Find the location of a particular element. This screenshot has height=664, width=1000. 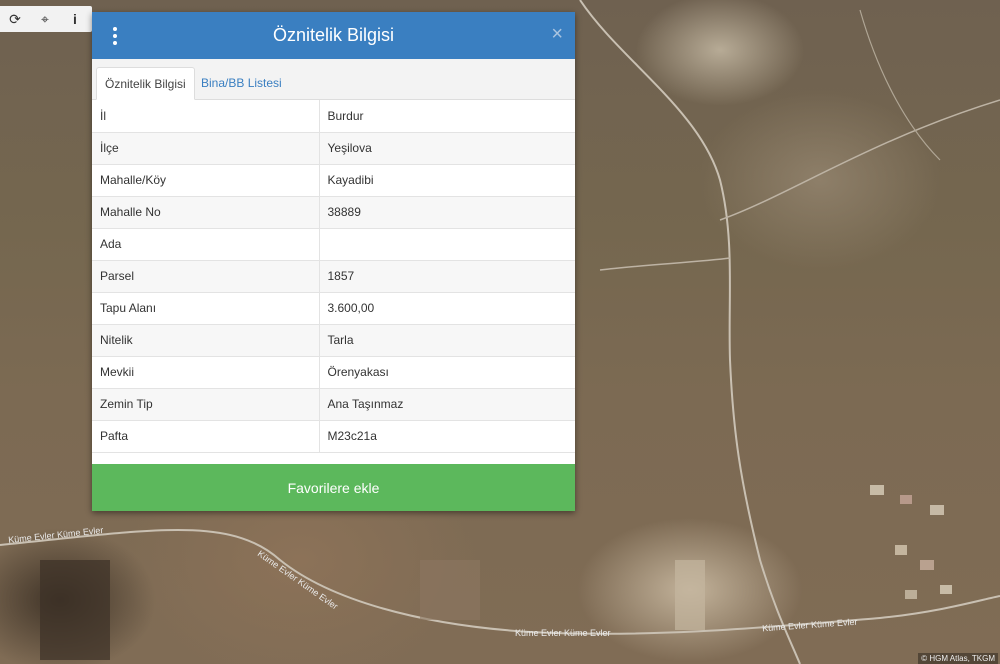

attribute-key: Ada is located at coordinates (206, 244).